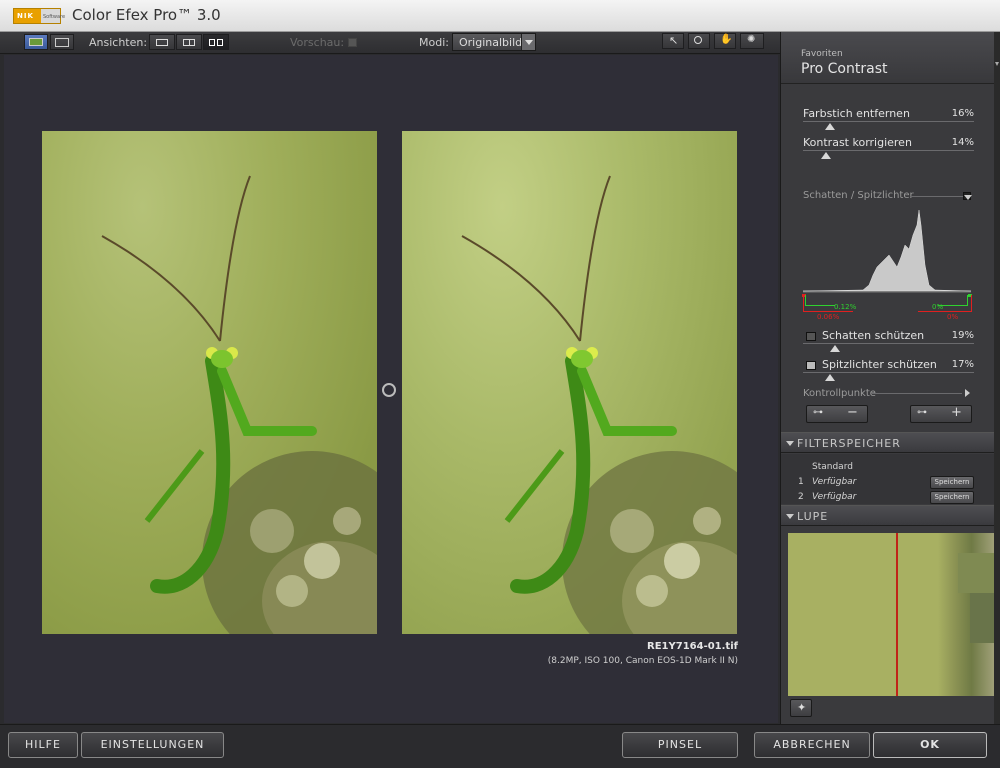 The image size is (1000, 768). What do you see at coordinates (941, 414) in the screenshot?
I see `add-control-point-button: ⊶ +` at bounding box center [941, 414].